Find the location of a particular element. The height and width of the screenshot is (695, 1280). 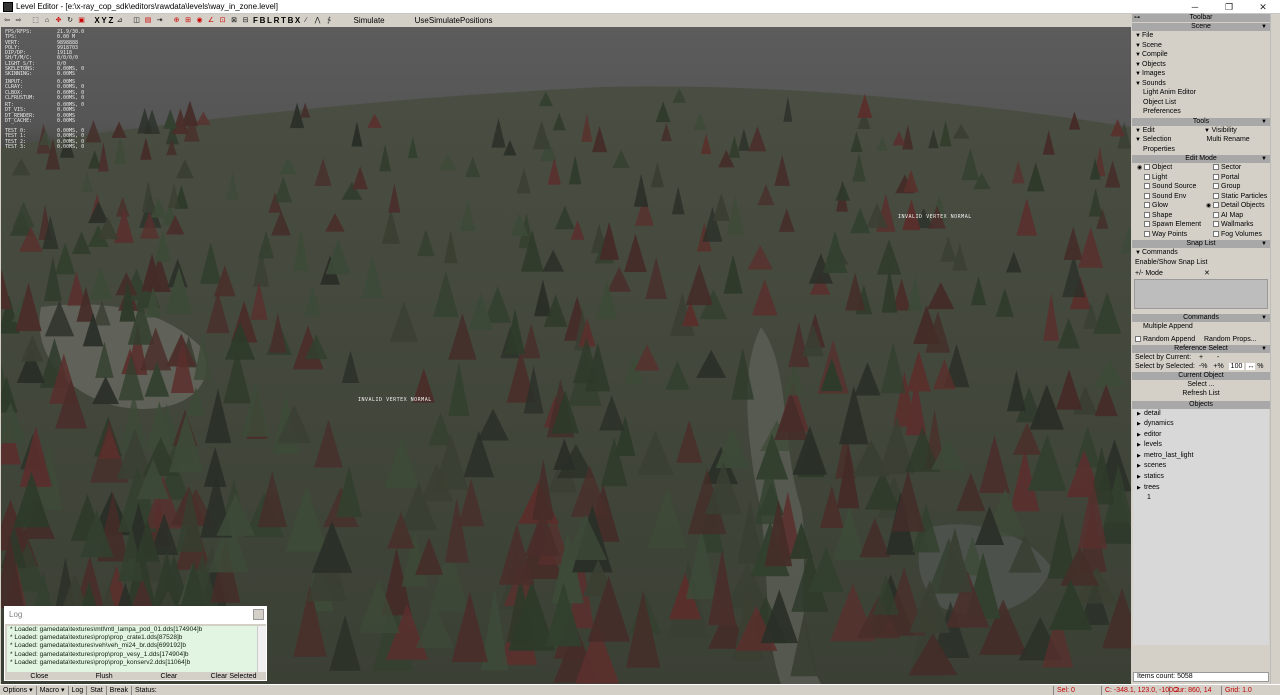

tree-item: ▶ detail is located at coordinates (1201, 414).